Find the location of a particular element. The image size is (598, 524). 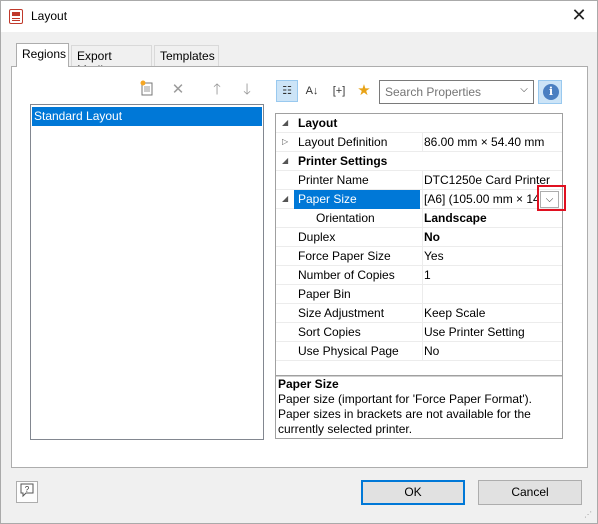

property-row-duplex: Duplex No is located at coordinates (419, 237).